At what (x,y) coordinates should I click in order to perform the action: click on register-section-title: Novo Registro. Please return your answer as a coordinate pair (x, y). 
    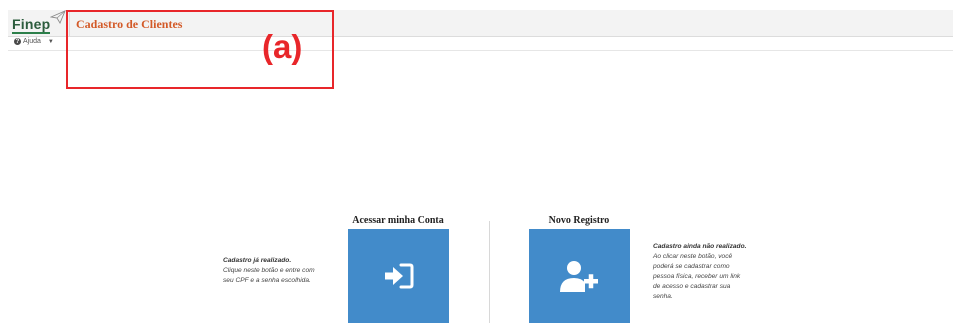
    Looking at the image, I should click on (579, 220).